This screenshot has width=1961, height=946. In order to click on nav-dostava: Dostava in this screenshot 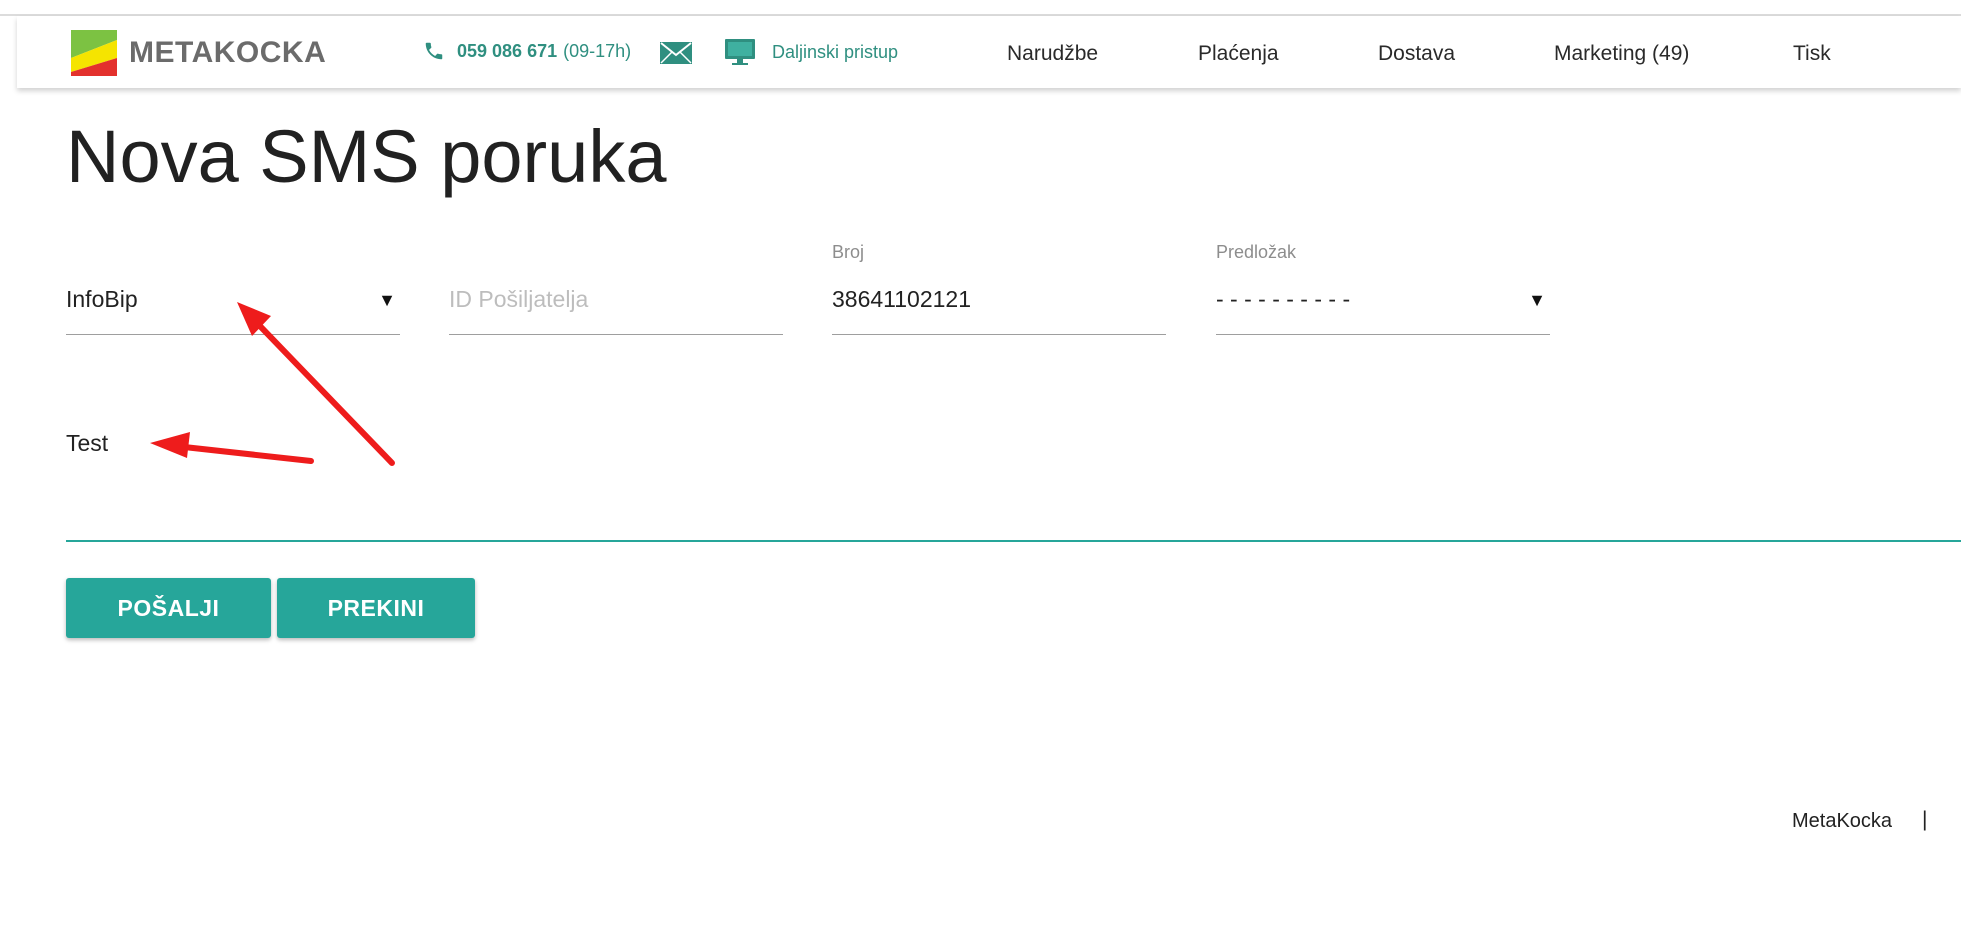, I will do `click(1416, 54)`.